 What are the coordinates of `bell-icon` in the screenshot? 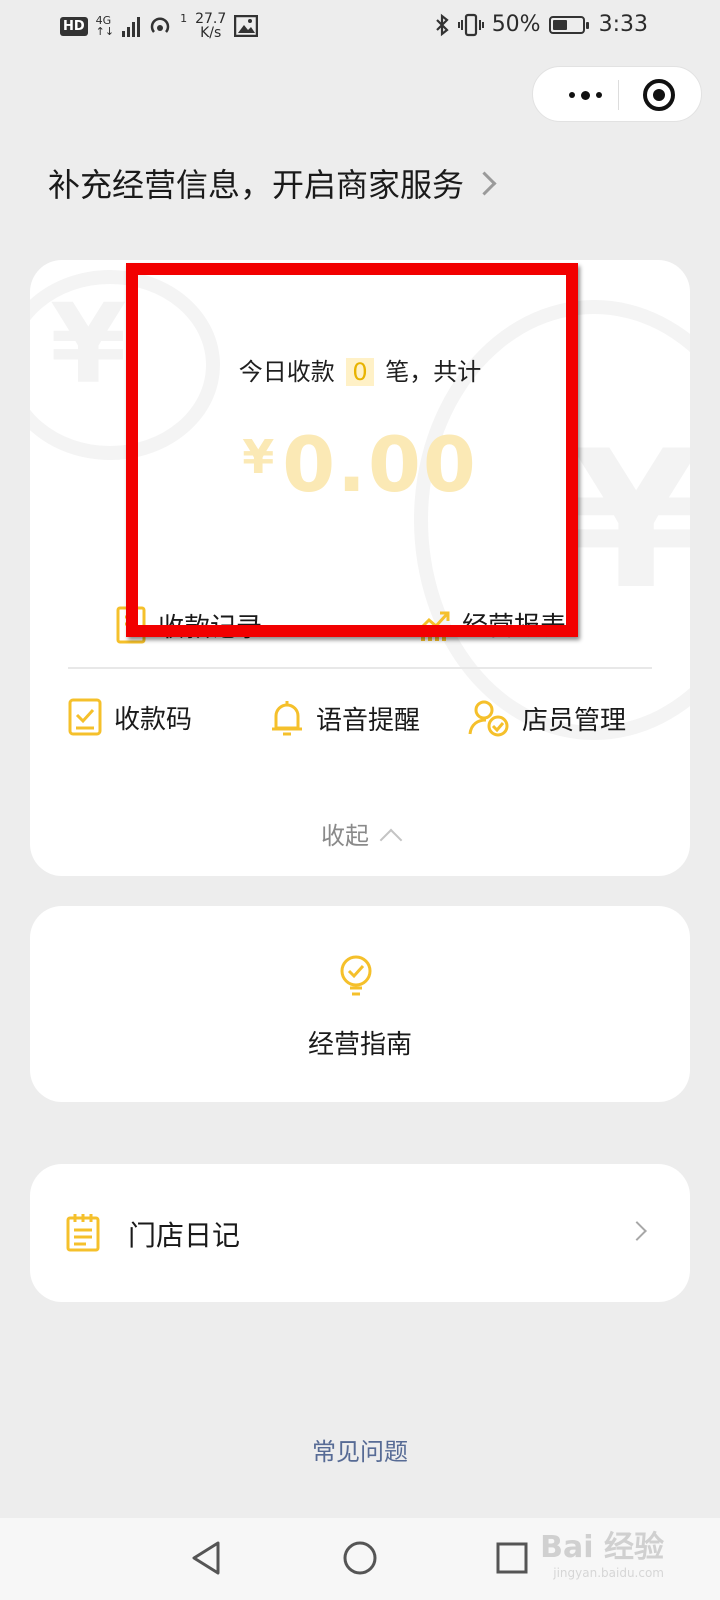 It's located at (287, 718).